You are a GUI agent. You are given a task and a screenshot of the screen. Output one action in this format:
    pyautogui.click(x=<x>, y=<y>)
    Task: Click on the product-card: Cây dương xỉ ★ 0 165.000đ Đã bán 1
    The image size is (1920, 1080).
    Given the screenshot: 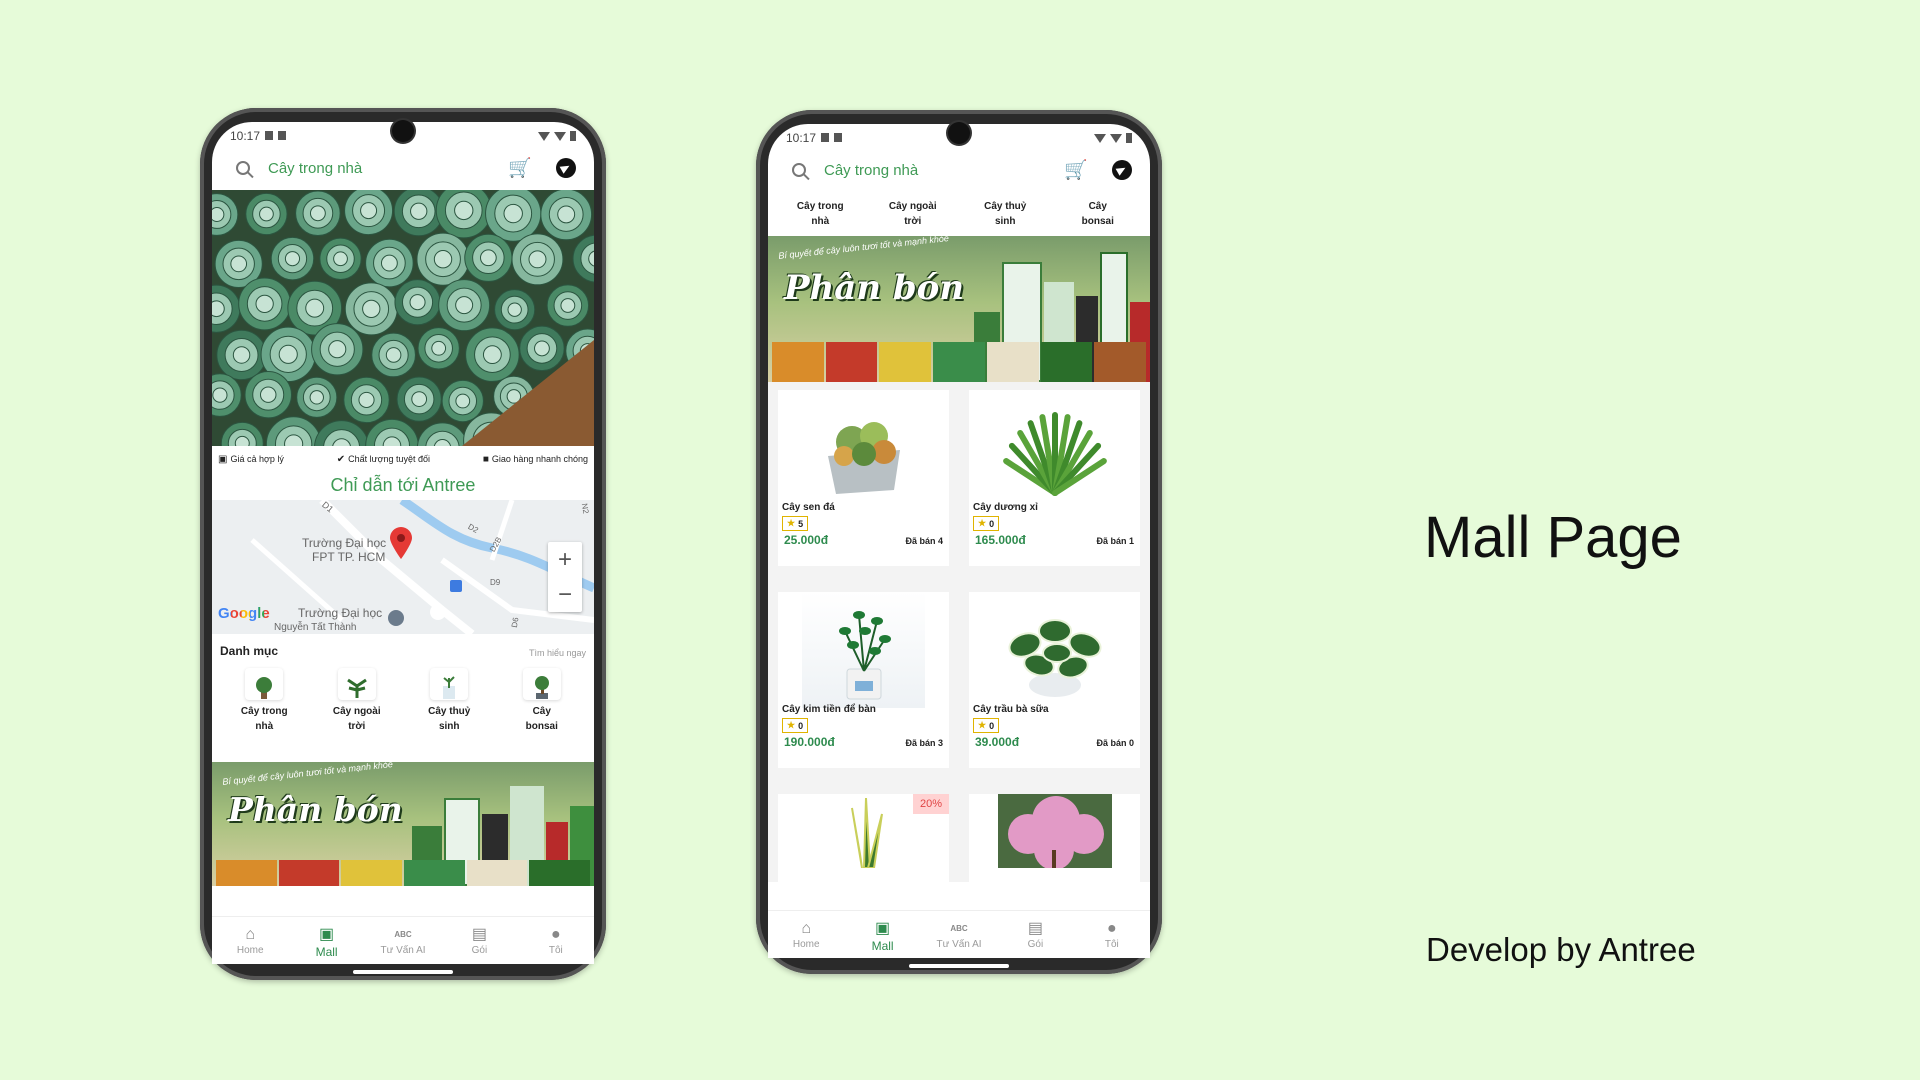 What is the action you would take?
    pyautogui.click(x=1054, y=478)
    